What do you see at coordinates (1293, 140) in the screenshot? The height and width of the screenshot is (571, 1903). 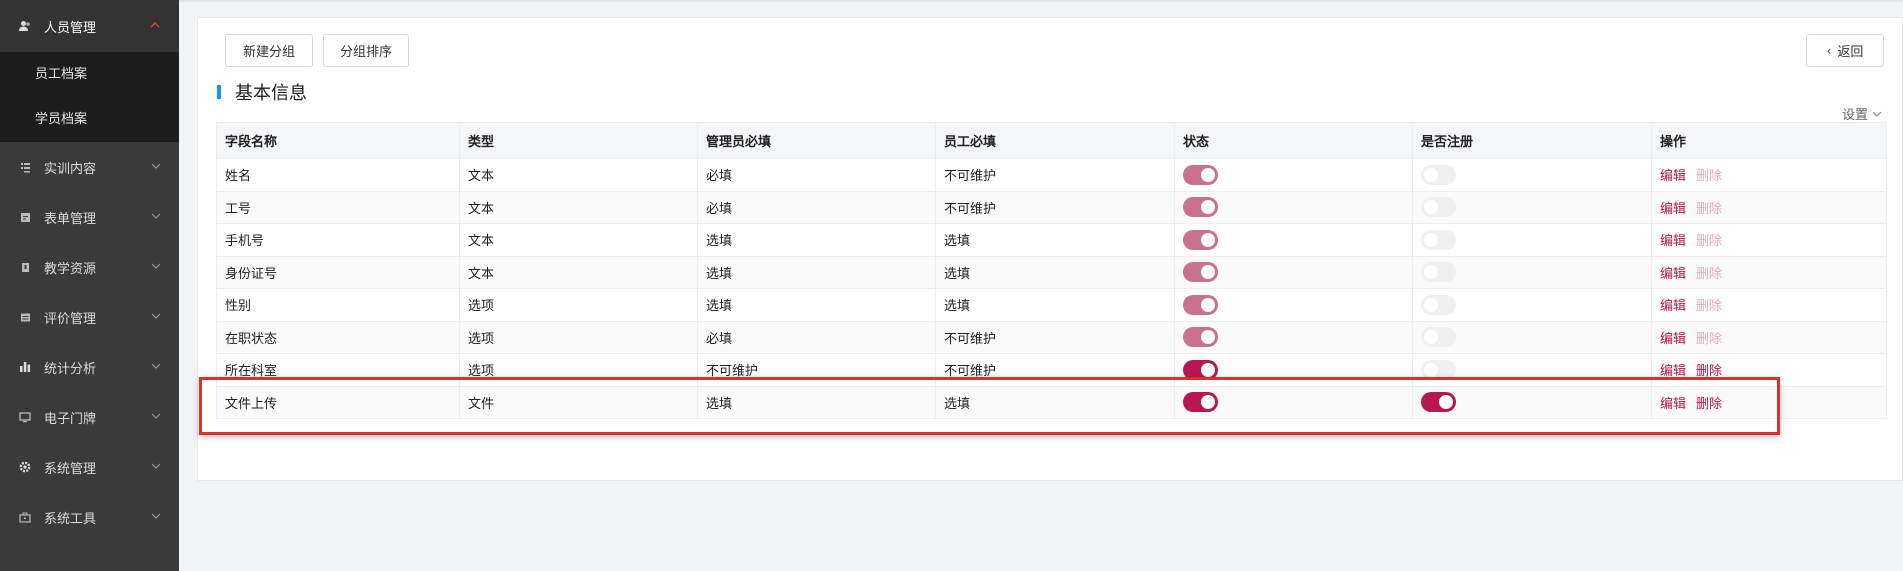 I see `column-header: 状态` at bounding box center [1293, 140].